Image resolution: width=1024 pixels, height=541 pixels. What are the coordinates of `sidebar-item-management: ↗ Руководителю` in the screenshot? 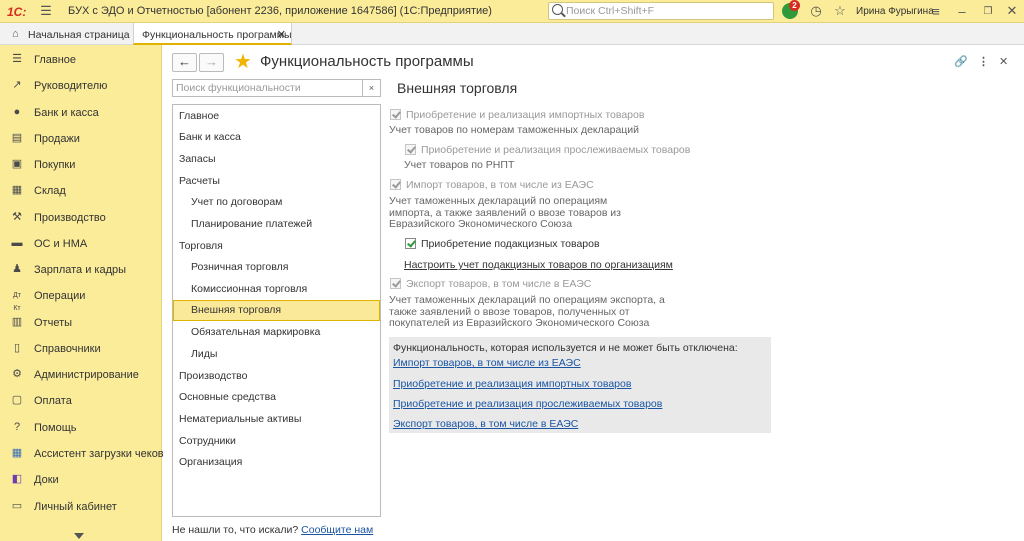 It's located at (81, 86).